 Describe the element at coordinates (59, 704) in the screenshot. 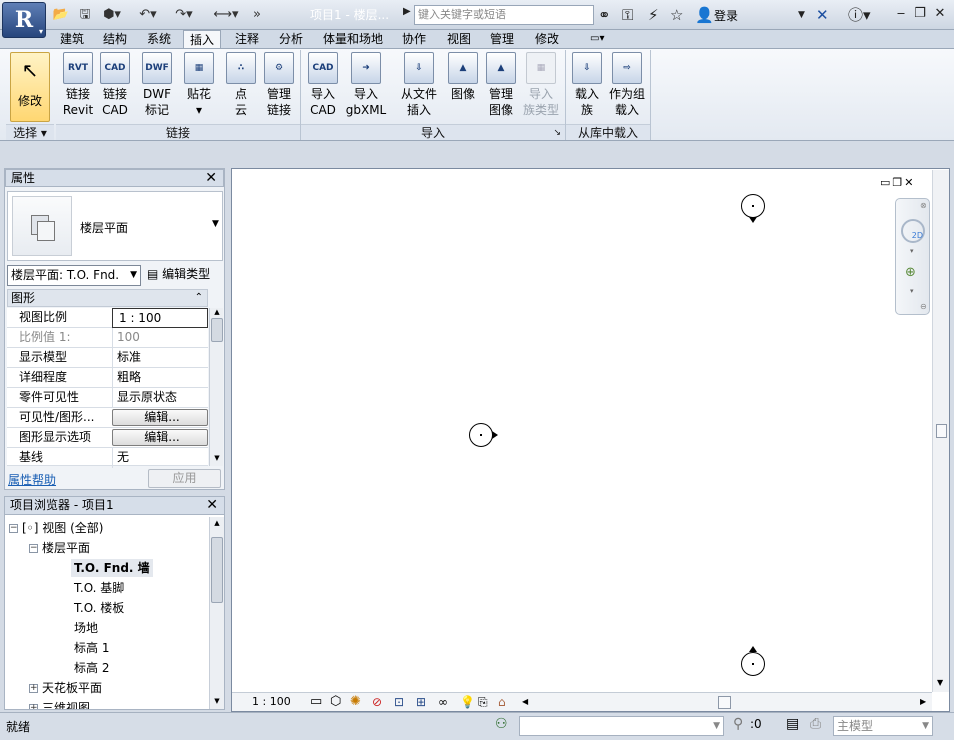

I see `tree-node-3d-views: + 三维视图` at that location.